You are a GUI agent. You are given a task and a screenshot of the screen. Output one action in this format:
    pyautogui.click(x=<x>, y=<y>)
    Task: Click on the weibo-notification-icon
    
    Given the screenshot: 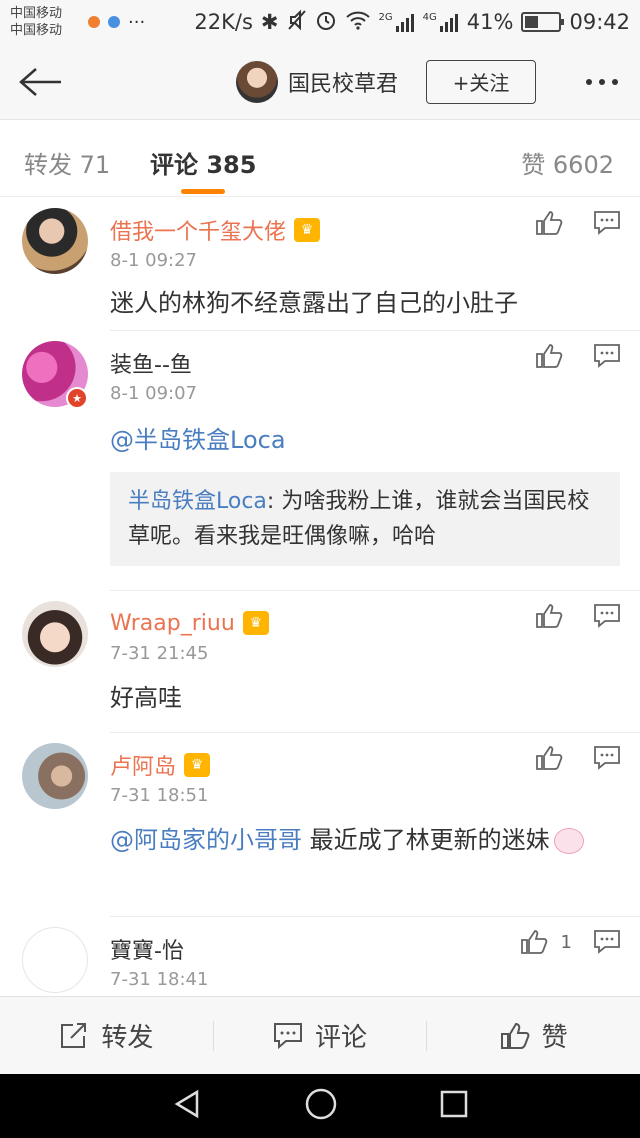 What is the action you would take?
    pyautogui.click(x=94, y=22)
    